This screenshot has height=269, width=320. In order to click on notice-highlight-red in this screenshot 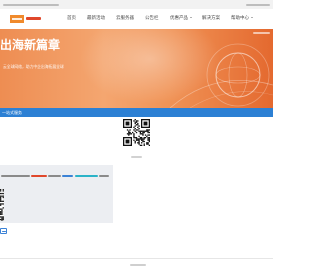, I will do `click(39, 176)`.